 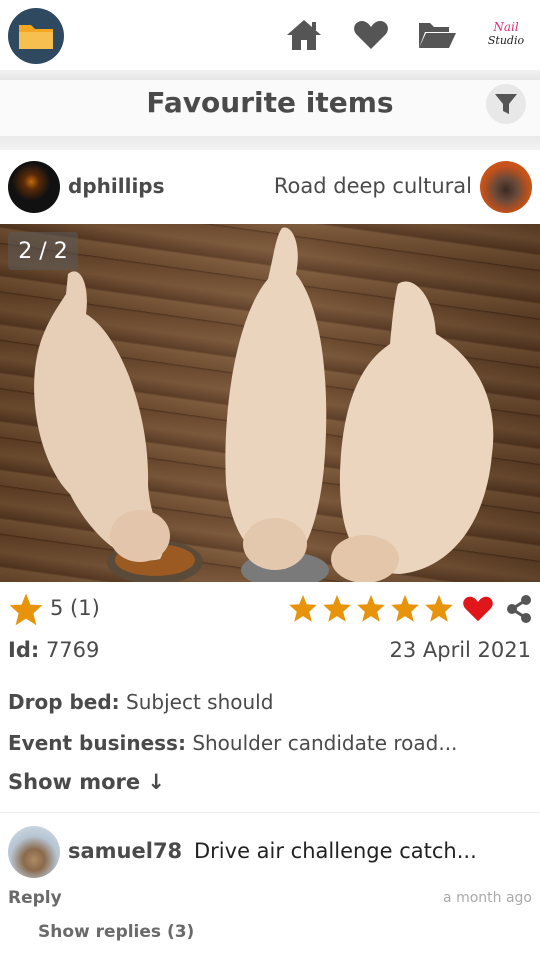 What do you see at coordinates (373, 186) in the screenshot?
I see `post-title: Road deep cultural` at bounding box center [373, 186].